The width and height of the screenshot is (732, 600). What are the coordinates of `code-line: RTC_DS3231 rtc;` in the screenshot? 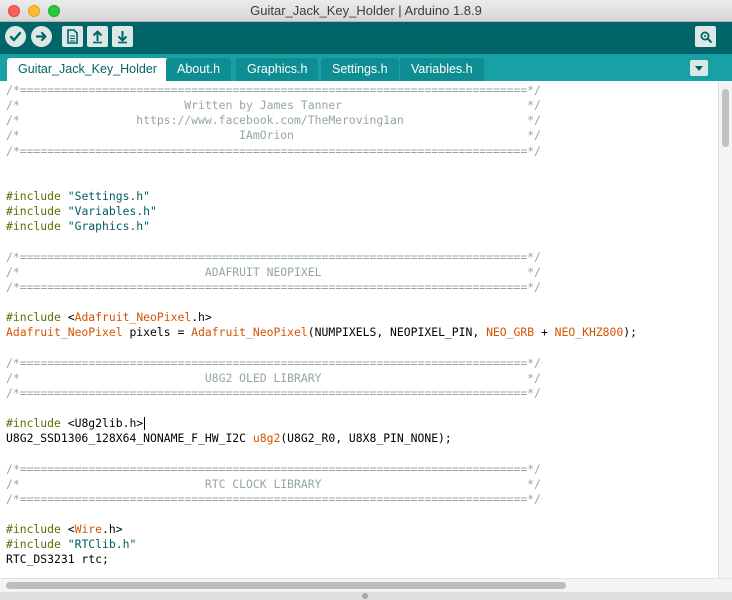 It's located at (321, 559).